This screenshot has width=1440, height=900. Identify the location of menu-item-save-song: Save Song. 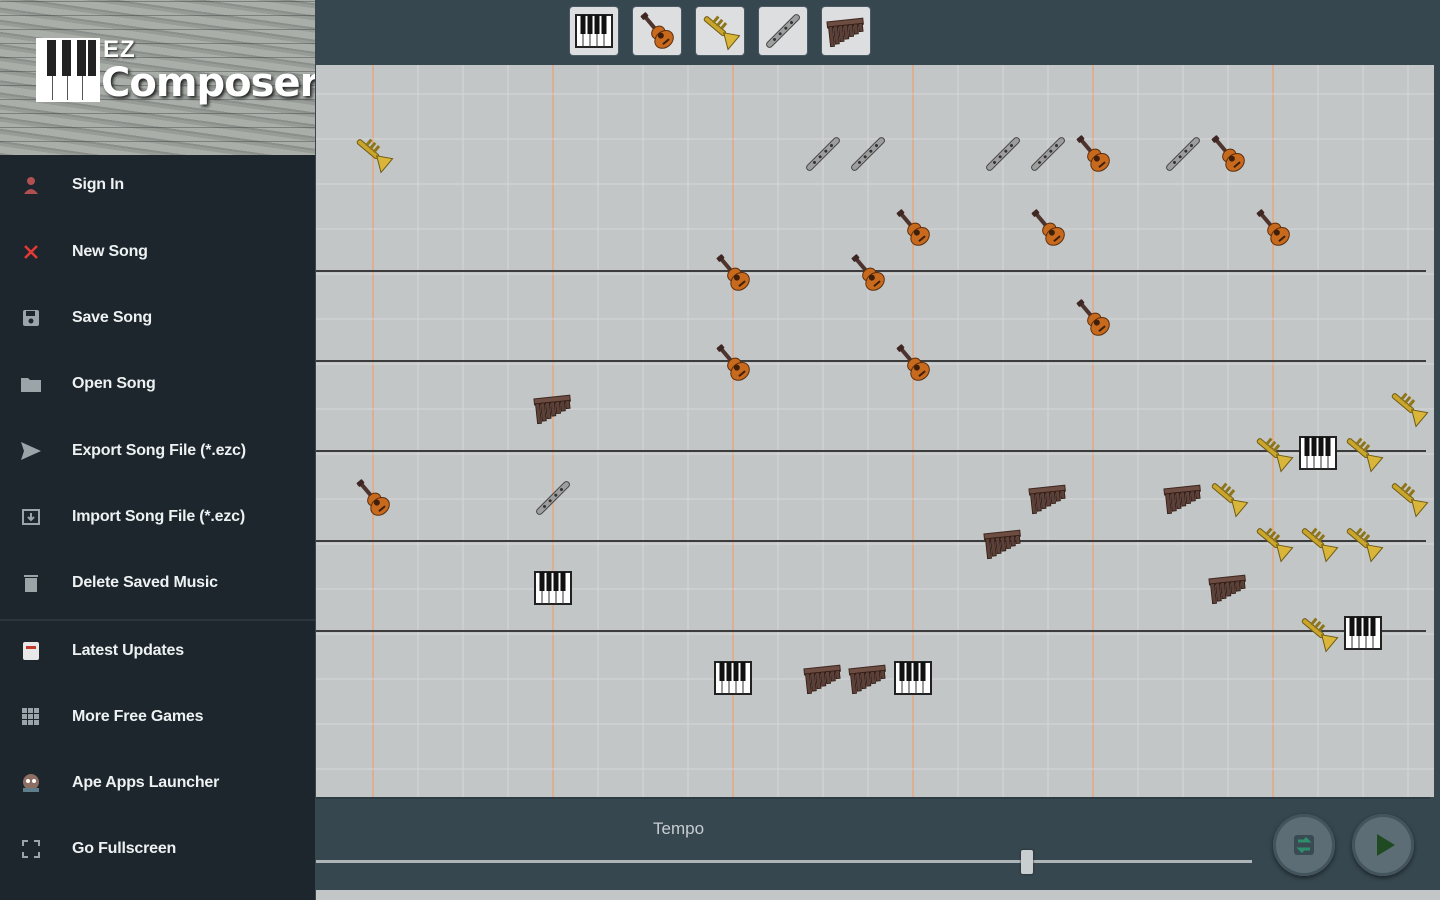
(157, 318).